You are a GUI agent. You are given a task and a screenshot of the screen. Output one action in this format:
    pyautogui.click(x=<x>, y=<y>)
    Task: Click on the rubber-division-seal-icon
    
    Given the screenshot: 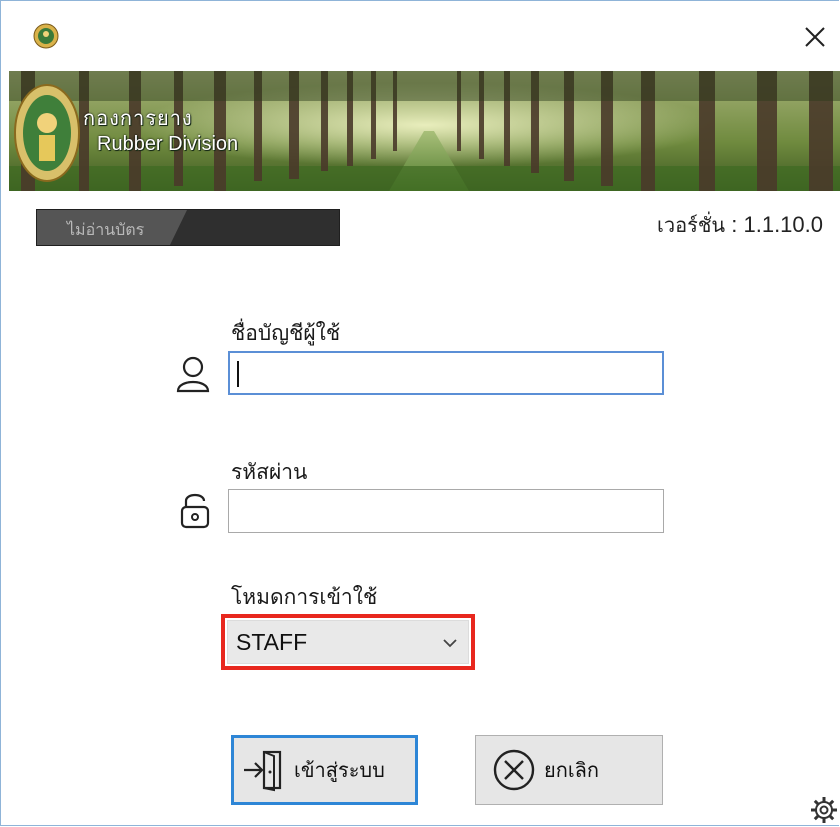 What is the action you would take?
    pyautogui.click(x=46, y=36)
    